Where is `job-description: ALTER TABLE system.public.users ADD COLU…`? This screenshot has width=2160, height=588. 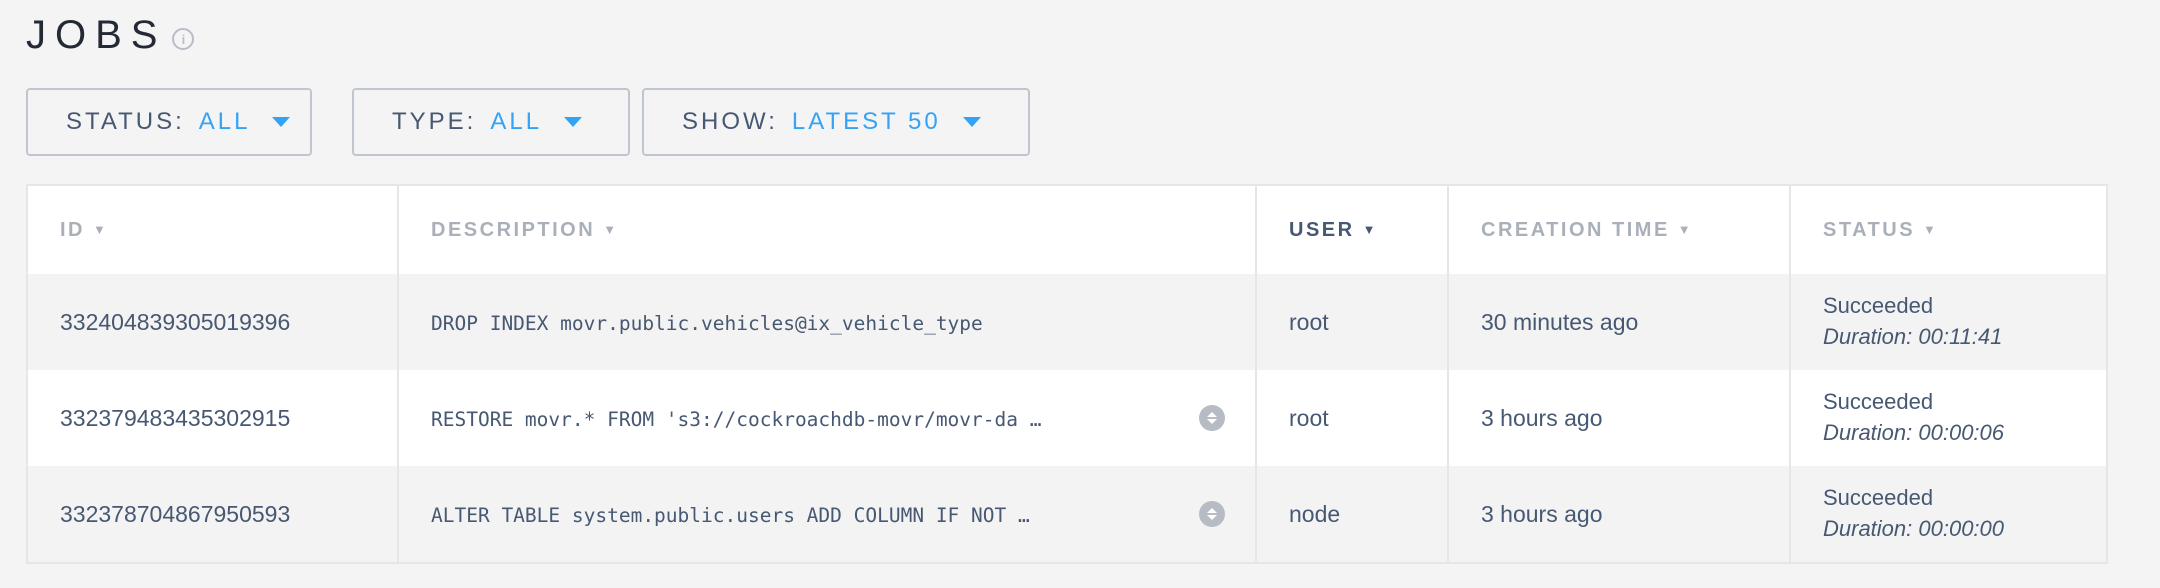
job-description: ALTER TABLE system.public.users ADD COLU… is located at coordinates (730, 515).